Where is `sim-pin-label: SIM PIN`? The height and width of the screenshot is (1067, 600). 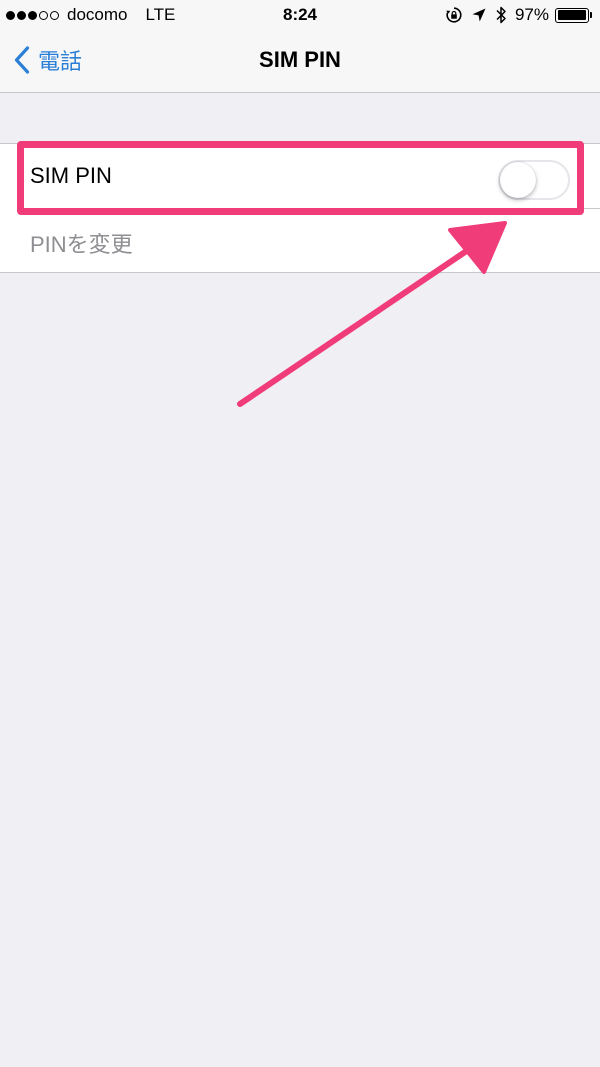
sim-pin-label: SIM PIN is located at coordinates (71, 175).